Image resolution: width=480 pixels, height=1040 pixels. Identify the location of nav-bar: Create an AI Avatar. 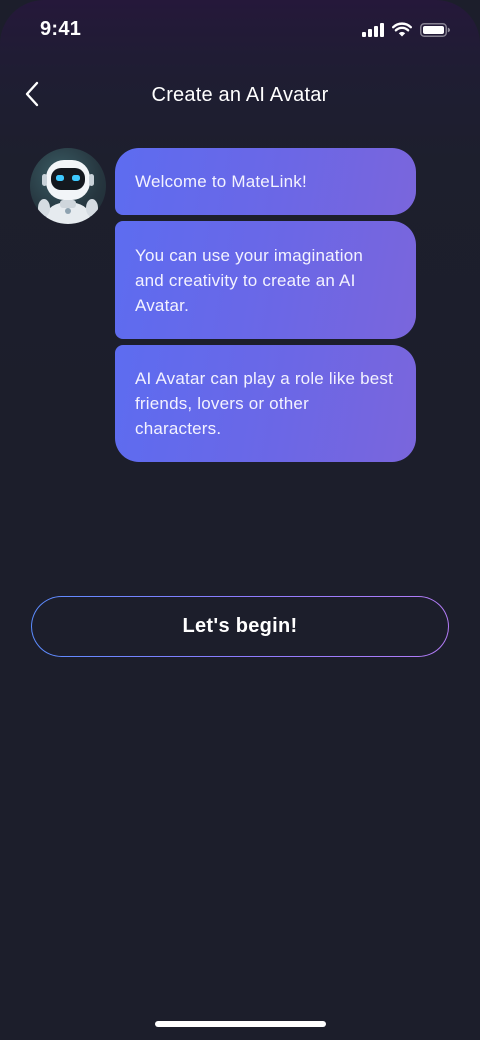
(240, 96).